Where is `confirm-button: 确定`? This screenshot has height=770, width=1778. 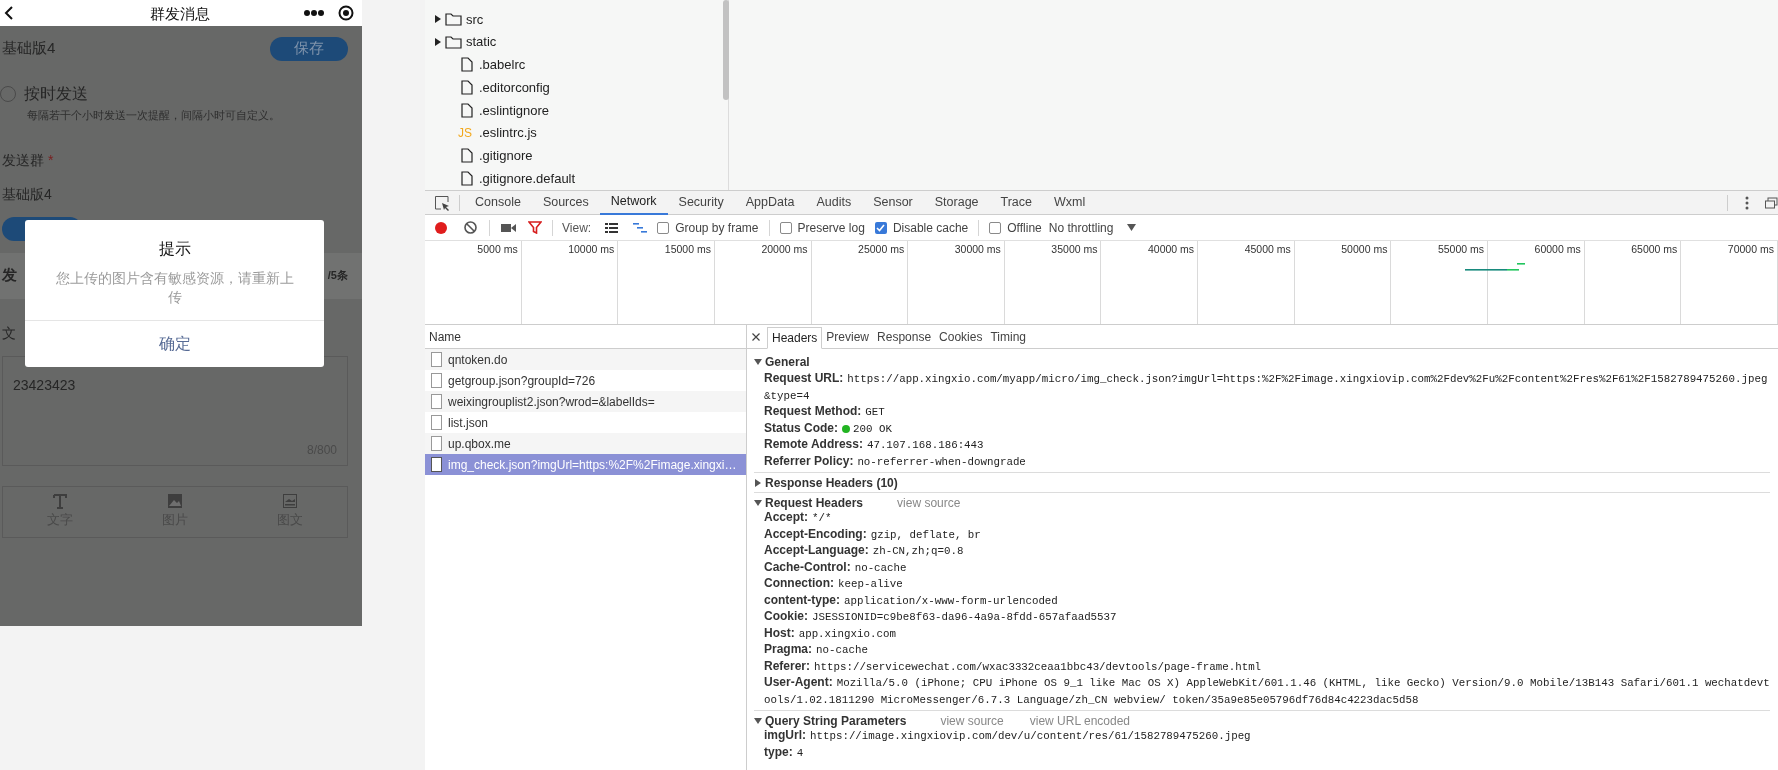
confirm-button: 确定 is located at coordinates (174, 343).